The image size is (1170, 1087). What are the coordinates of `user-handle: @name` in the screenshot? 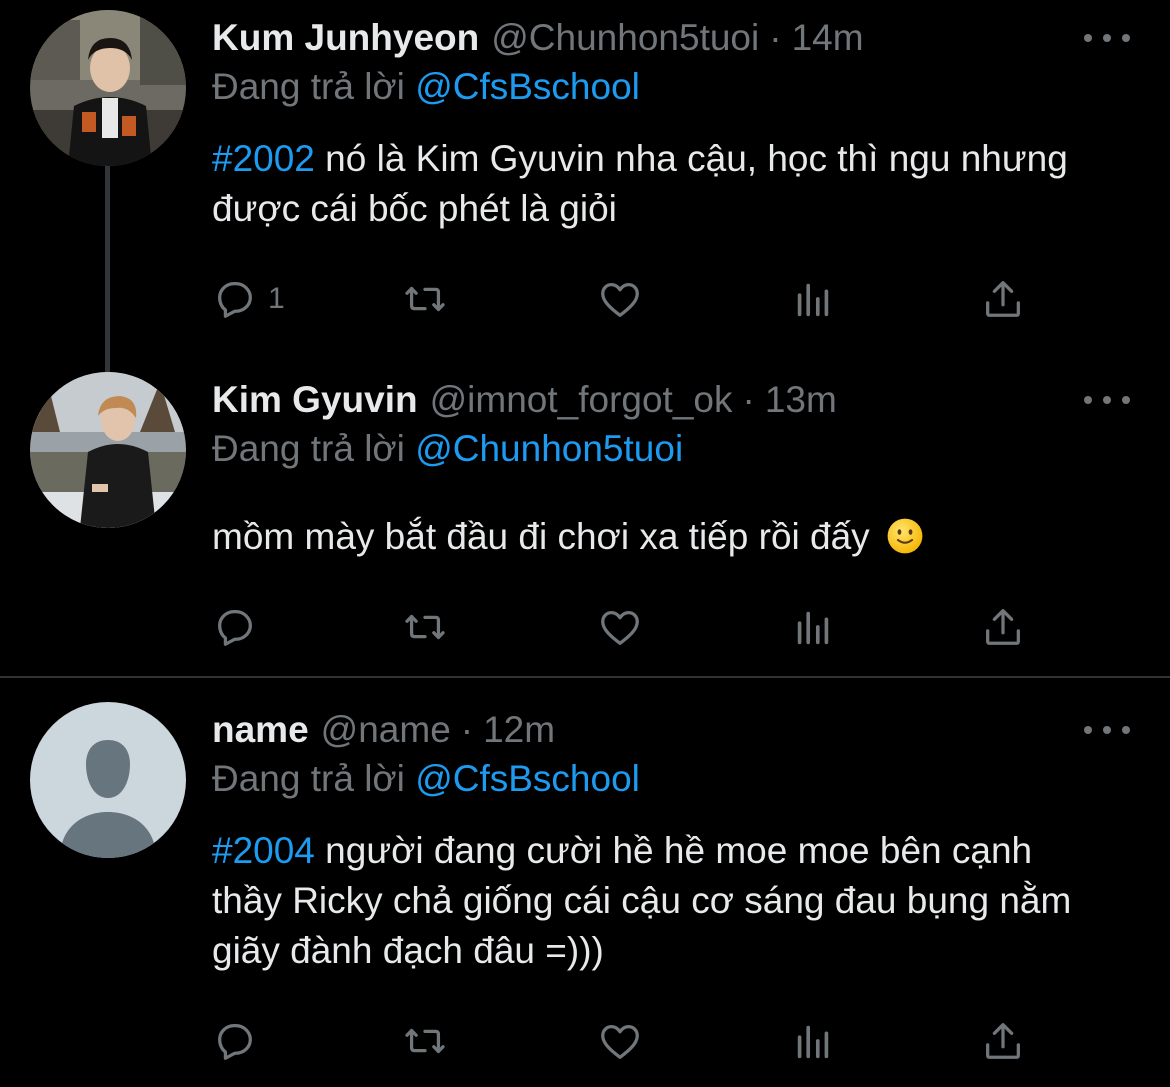 It's located at (386, 730).